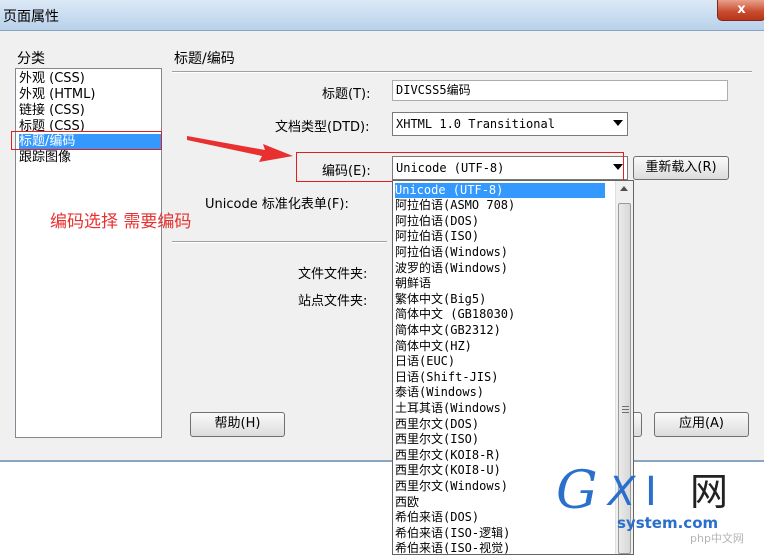 This screenshot has width=764, height=555. What do you see at coordinates (382, 15) in the screenshot?
I see `title-bar: 页面属性 x` at bounding box center [382, 15].